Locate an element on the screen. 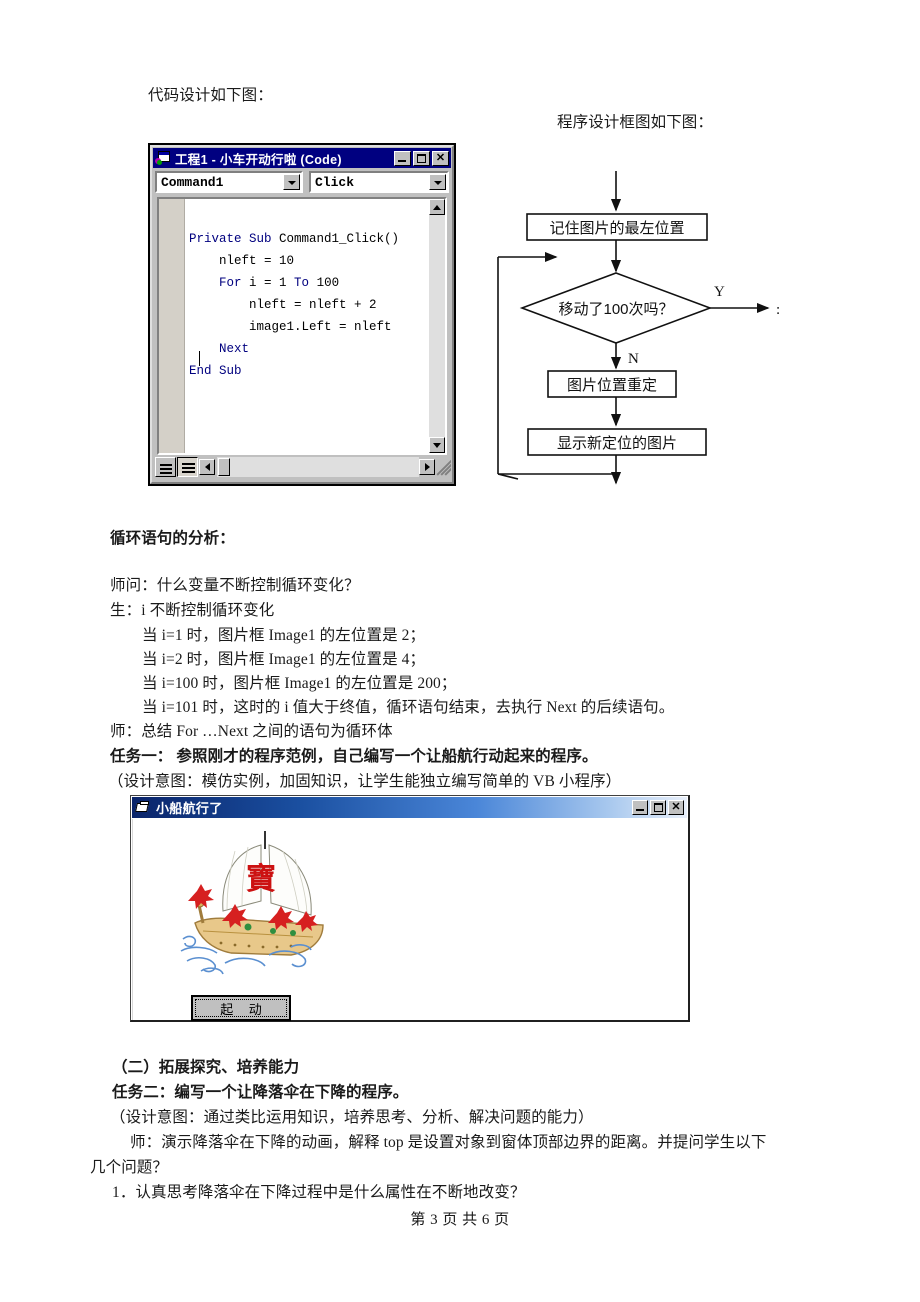 The width and height of the screenshot is (920, 1302). boat-window-titlebar: 小船航行了 ✕ is located at coordinates (409, 807).